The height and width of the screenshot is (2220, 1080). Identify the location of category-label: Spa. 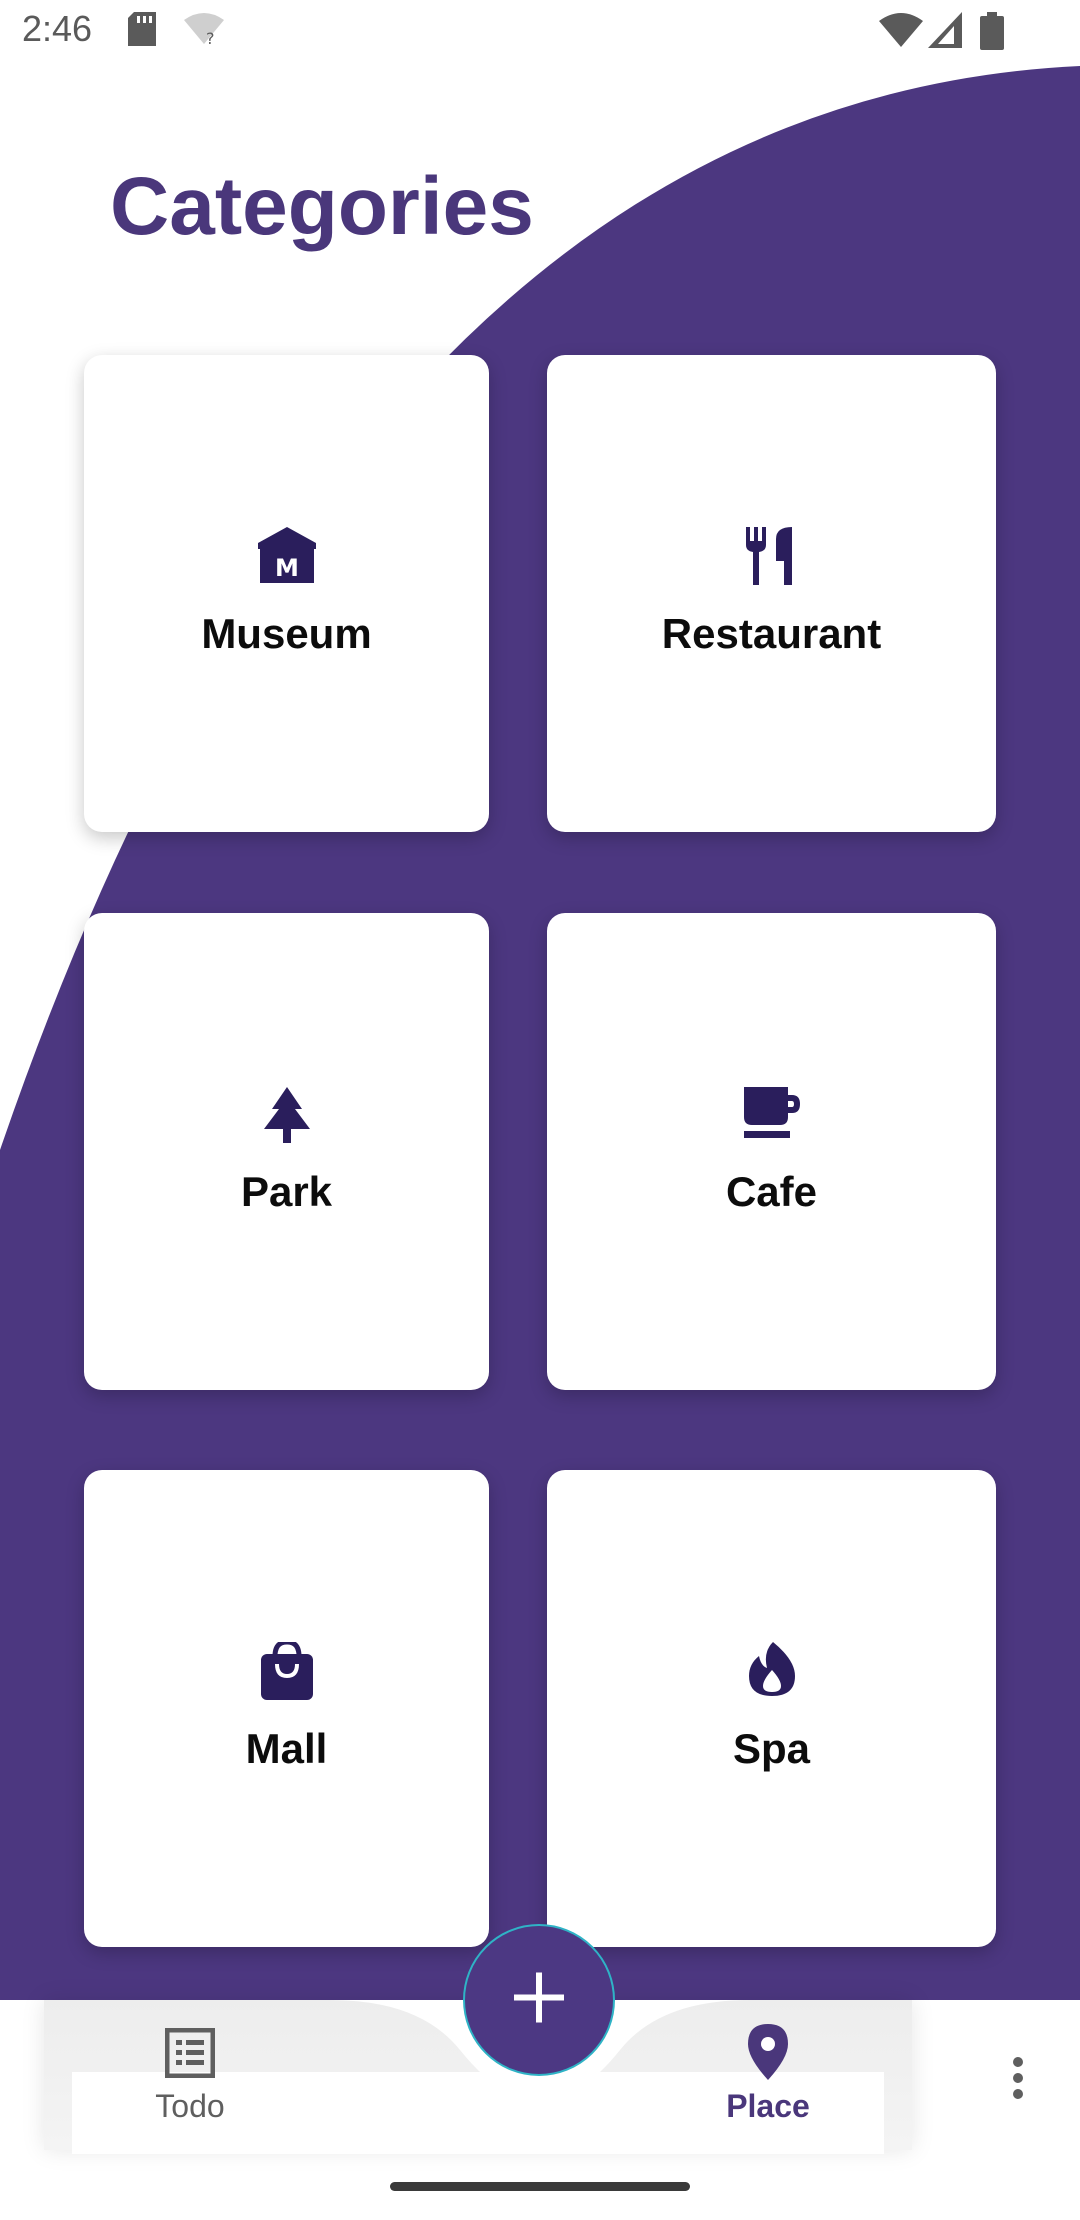
(771, 1748).